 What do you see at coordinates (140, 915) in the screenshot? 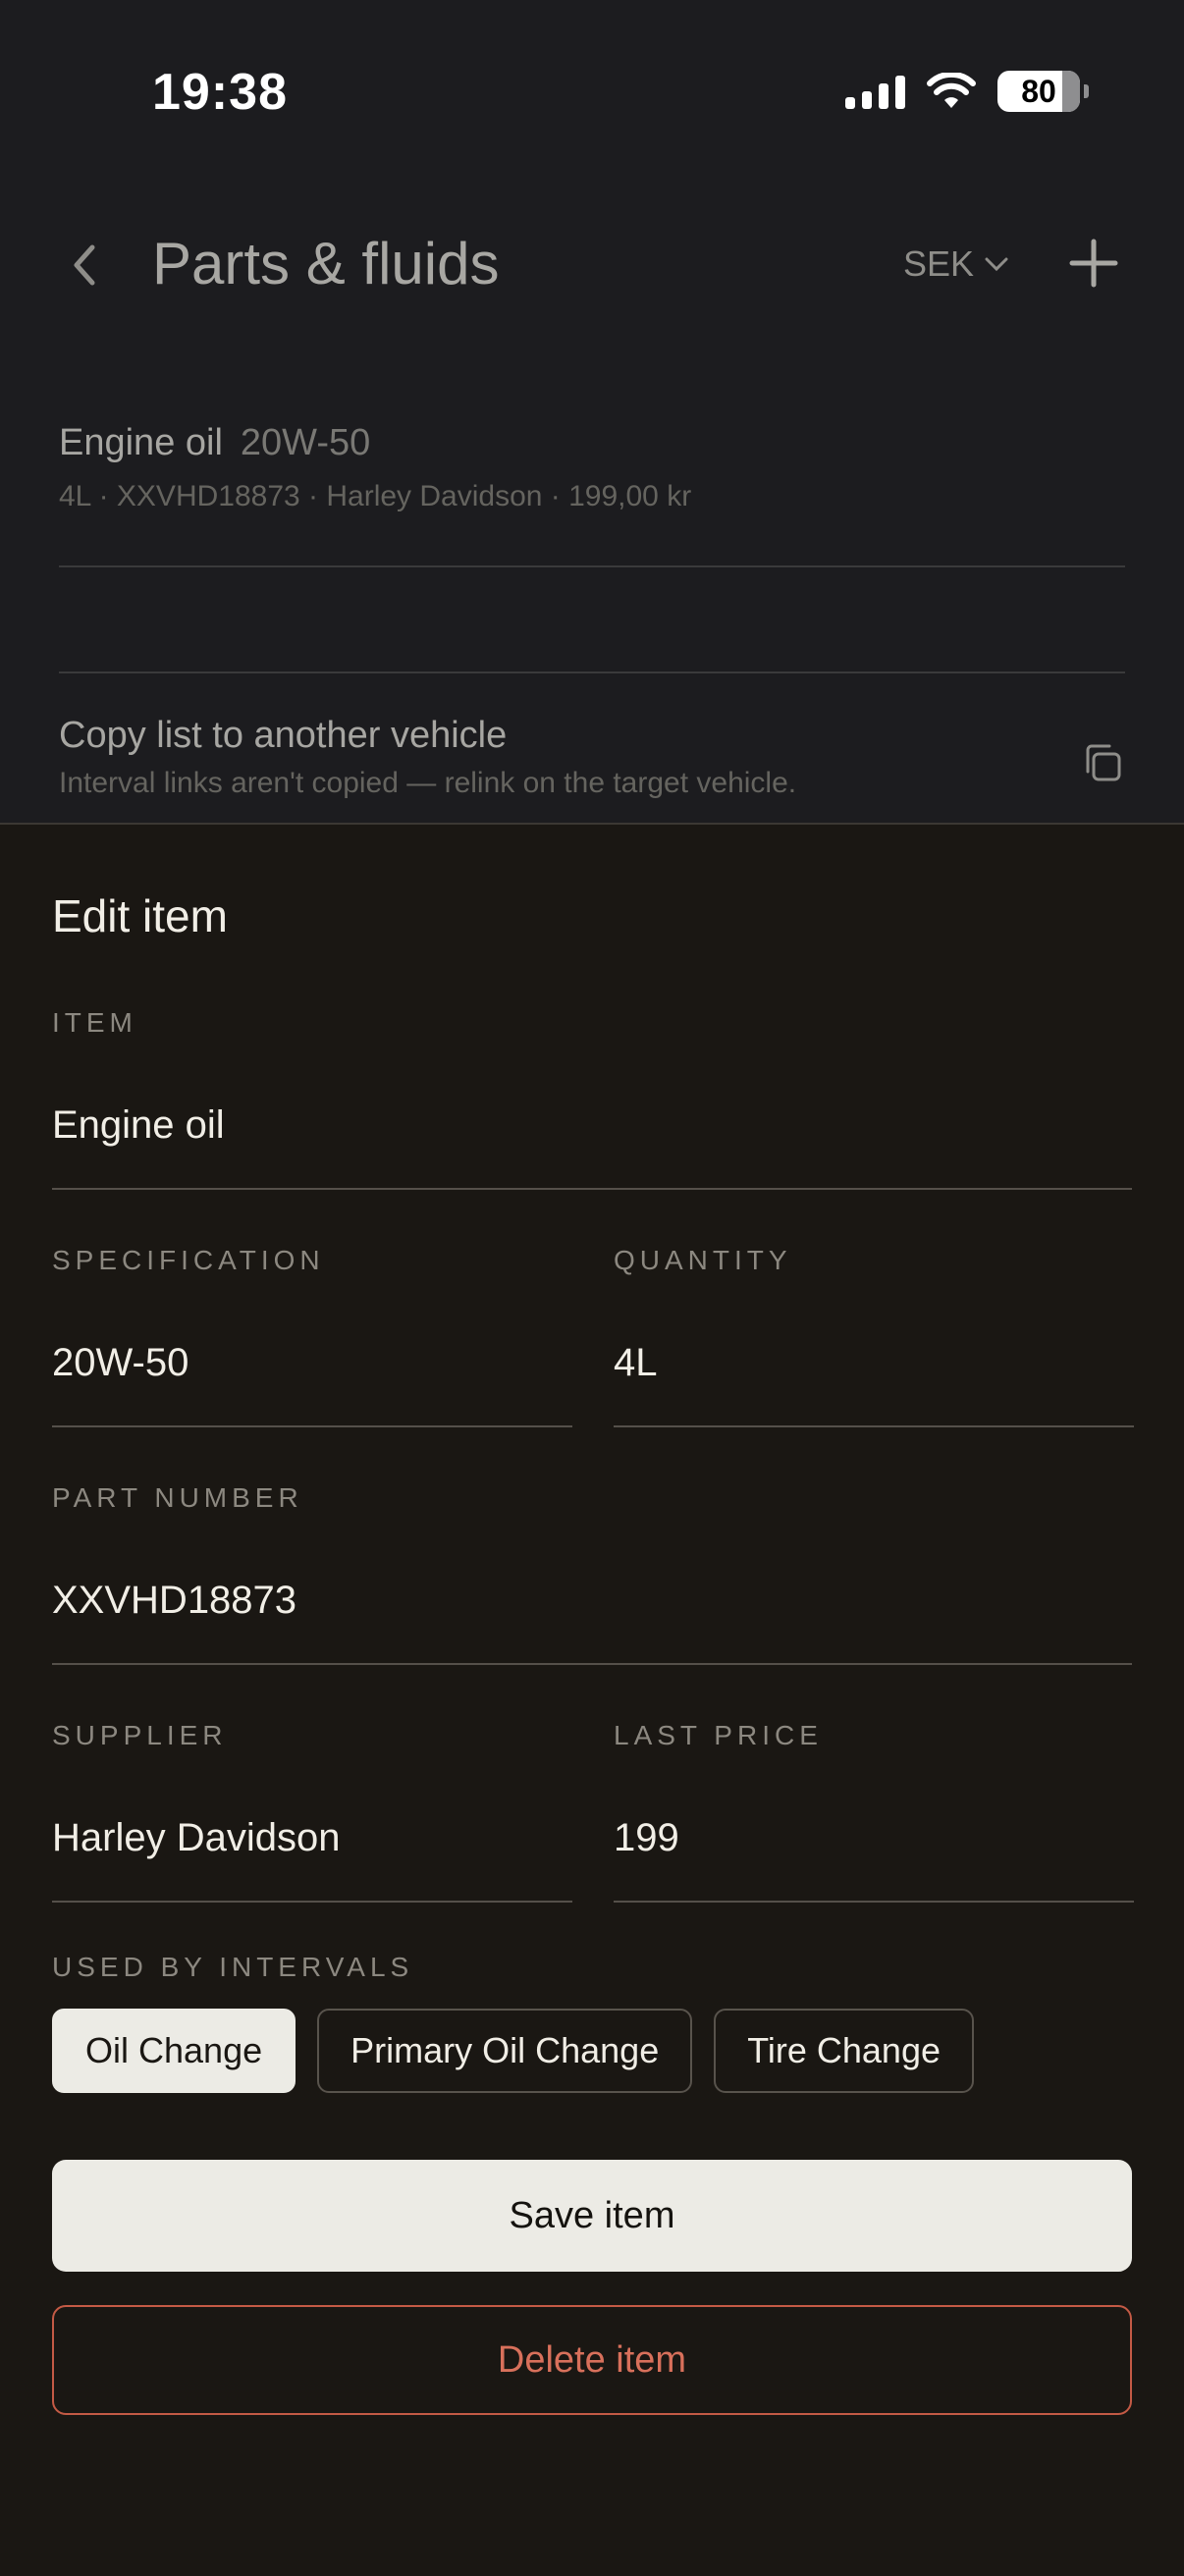
I see `sheet-title: Edit item` at bounding box center [140, 915].